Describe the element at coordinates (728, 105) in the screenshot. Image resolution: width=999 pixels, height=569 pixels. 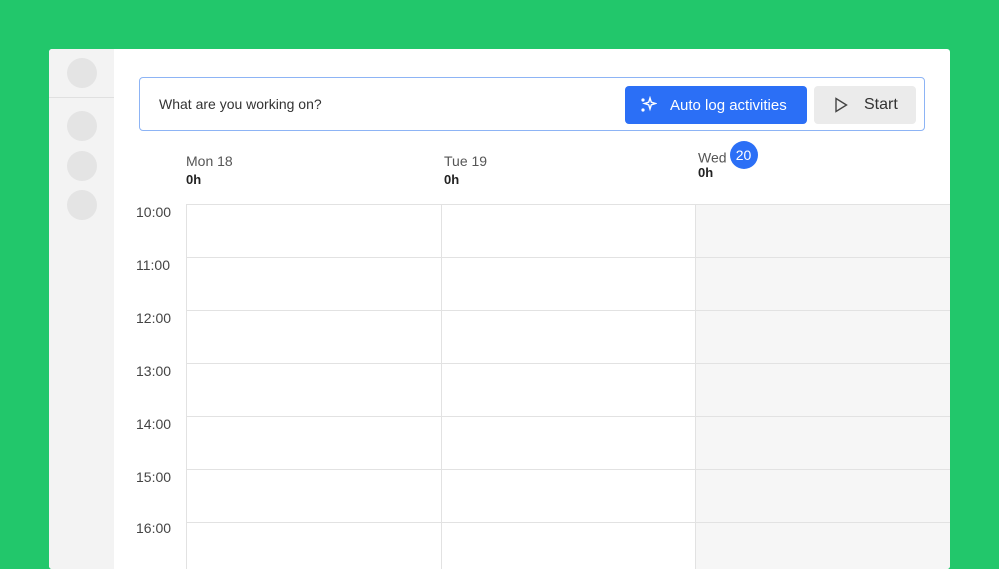
I see `auto-log-label: Auto log activities` at that location.